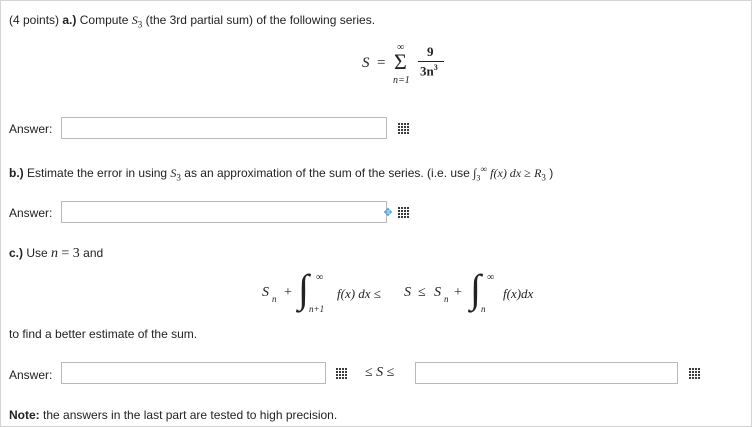  I want to click on part-c-text-post: and, so click(93, 253).